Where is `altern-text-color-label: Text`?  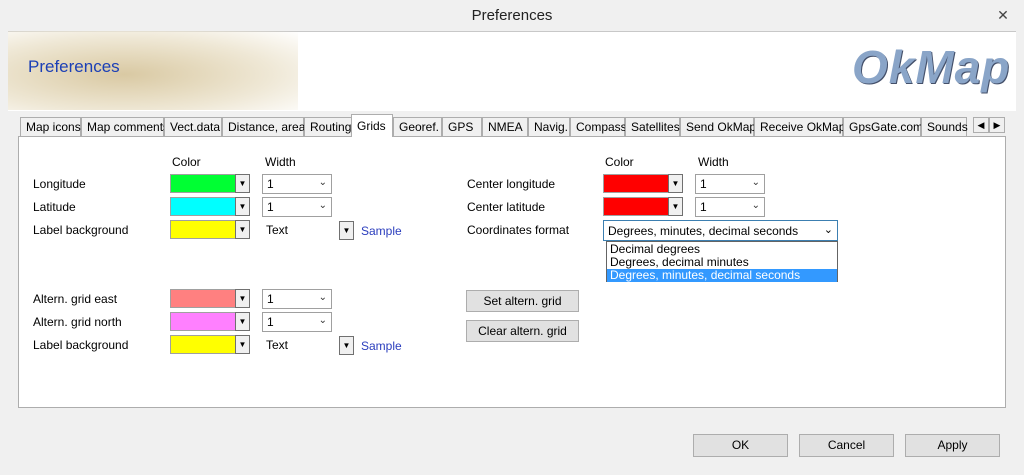
altern-text-color-label: Text is located at coordinates (277, 345).